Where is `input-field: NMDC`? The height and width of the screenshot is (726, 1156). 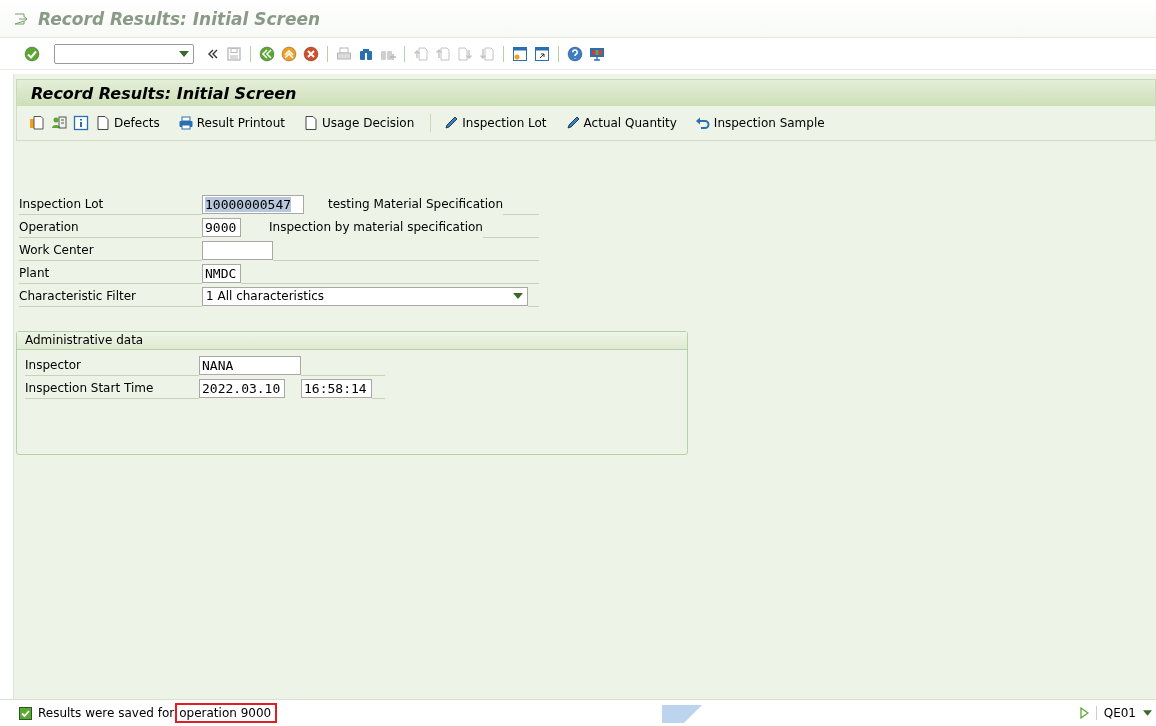
input-field: NMDC is located at coordinates (221, 273).